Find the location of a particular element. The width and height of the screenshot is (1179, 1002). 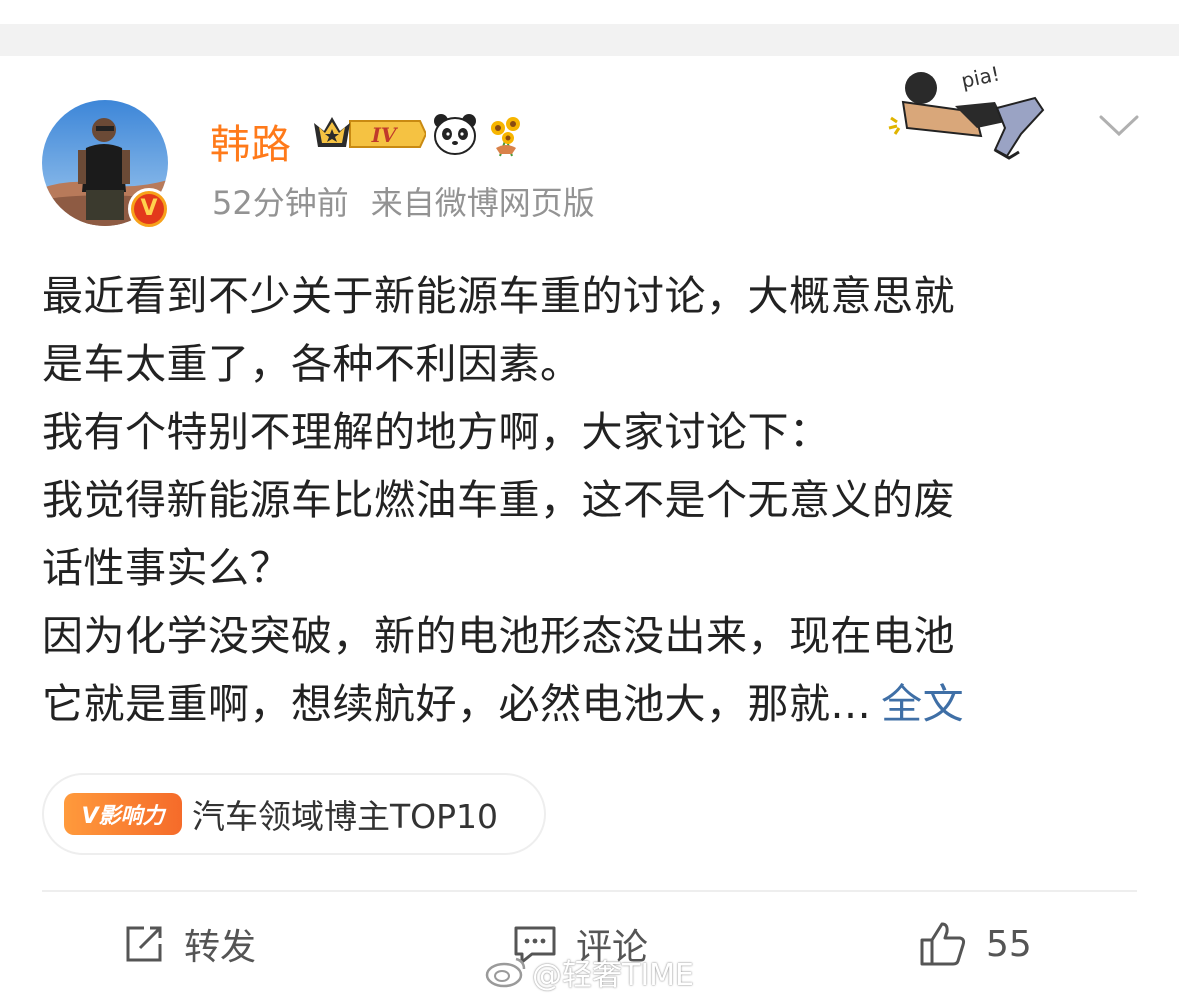

post-time: 52分钟前 is located at coordinates (280, 203).